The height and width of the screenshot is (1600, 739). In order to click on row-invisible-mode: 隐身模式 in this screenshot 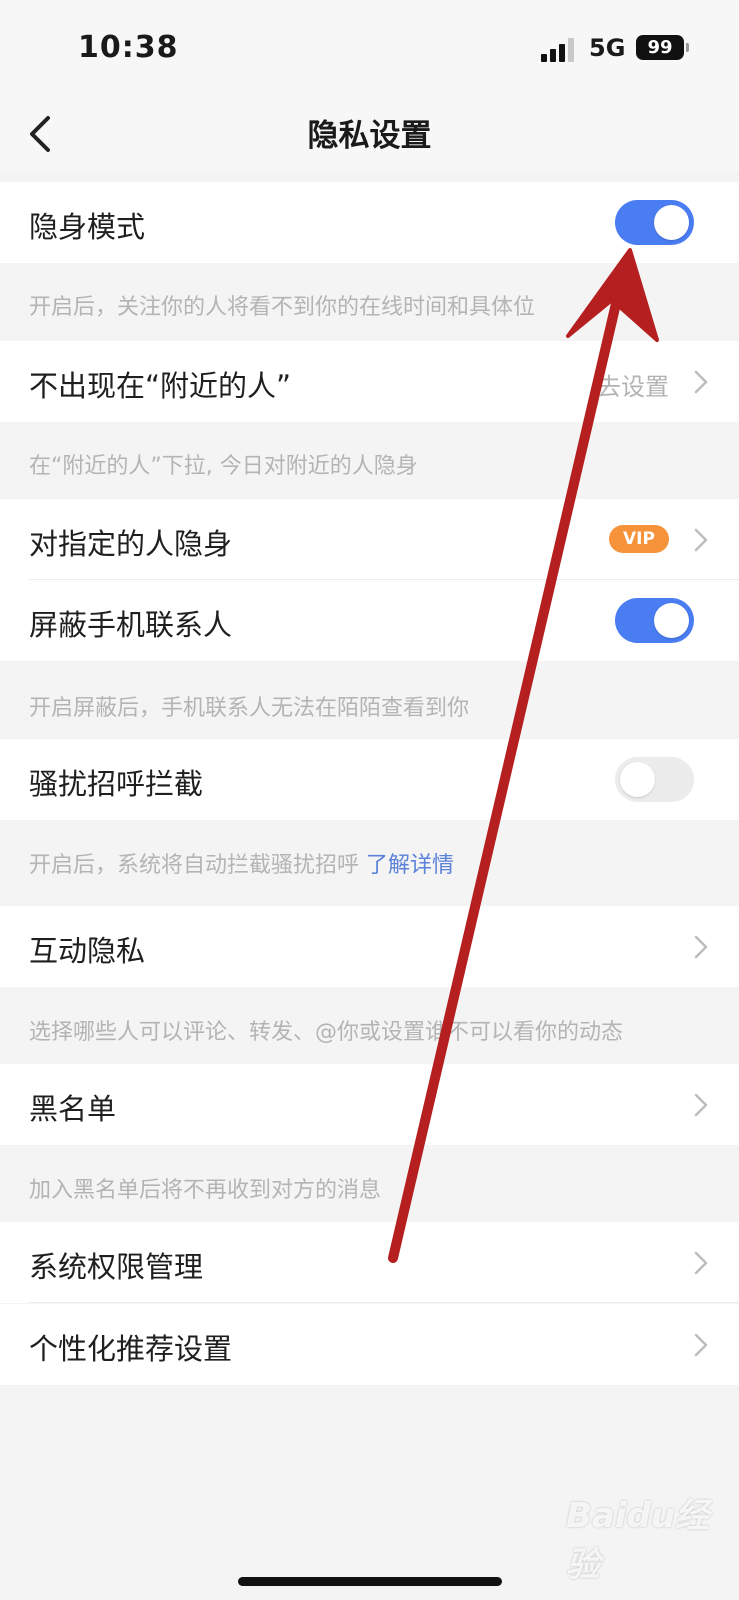, I will do `click(369, 222)`.